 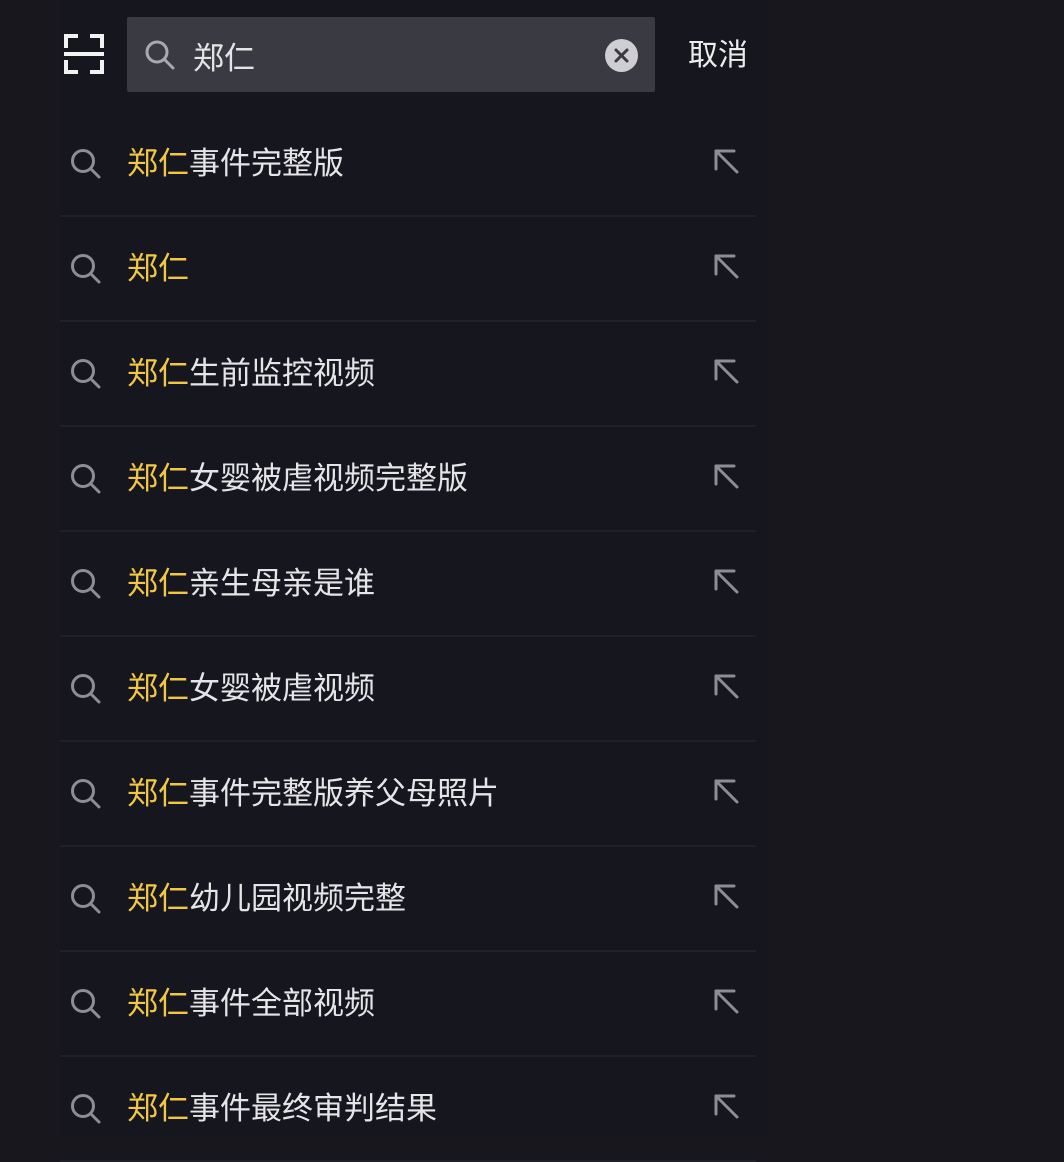 I want to click on suggestion-text: 郑仁事件完整版, so click(x=235, y=164).